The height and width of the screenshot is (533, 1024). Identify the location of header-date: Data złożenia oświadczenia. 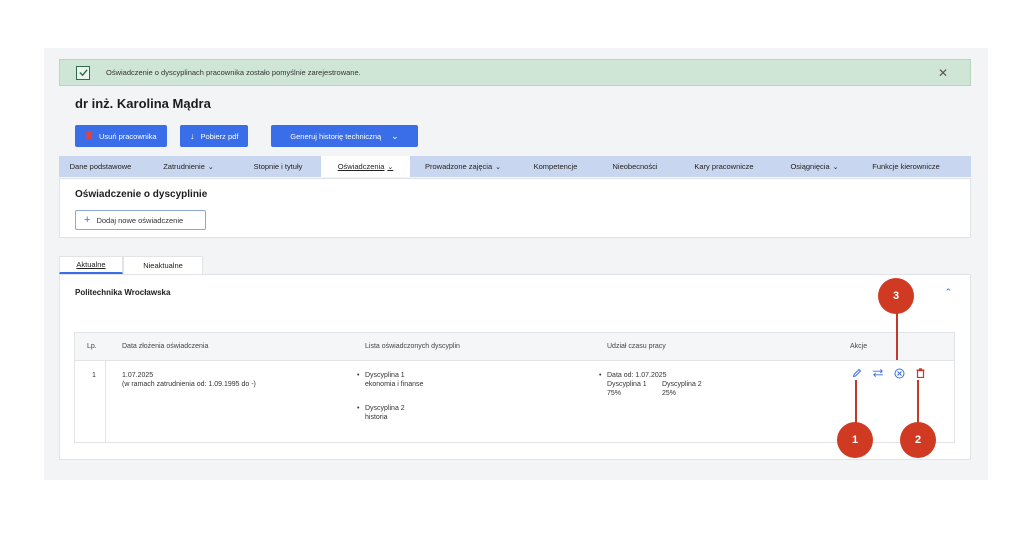
(165, 346).